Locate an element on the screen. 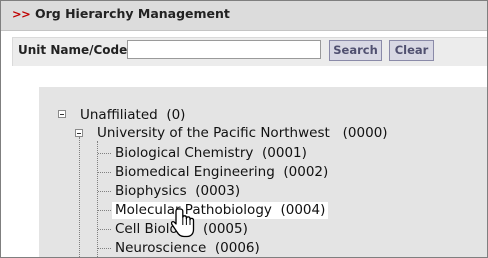  node-code: (0) is located at coordinates (176, 115).